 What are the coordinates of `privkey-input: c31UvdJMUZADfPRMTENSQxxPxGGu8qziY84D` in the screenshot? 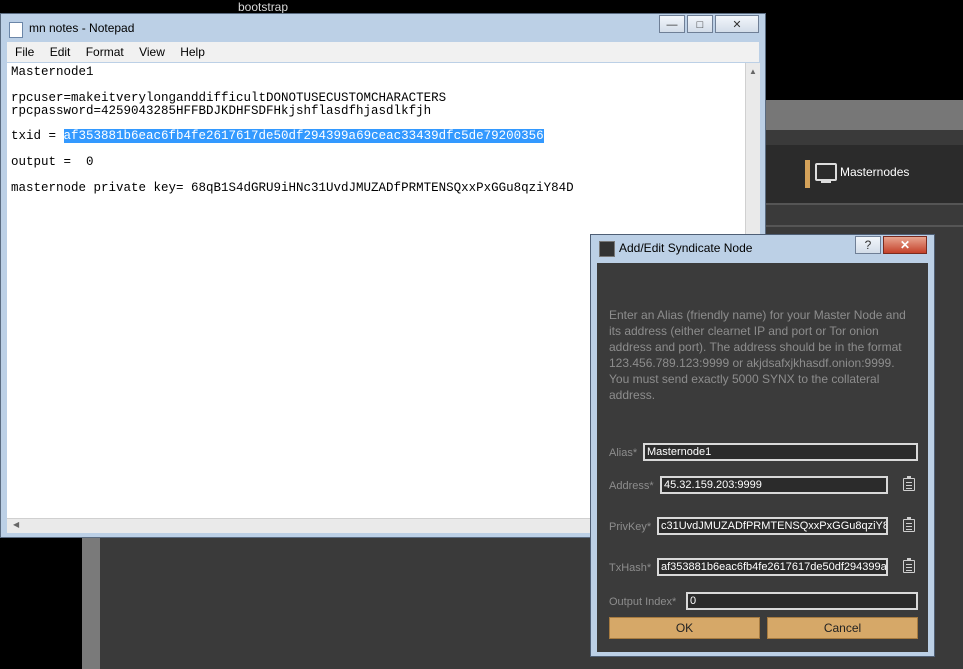 It's located at (772, 526).